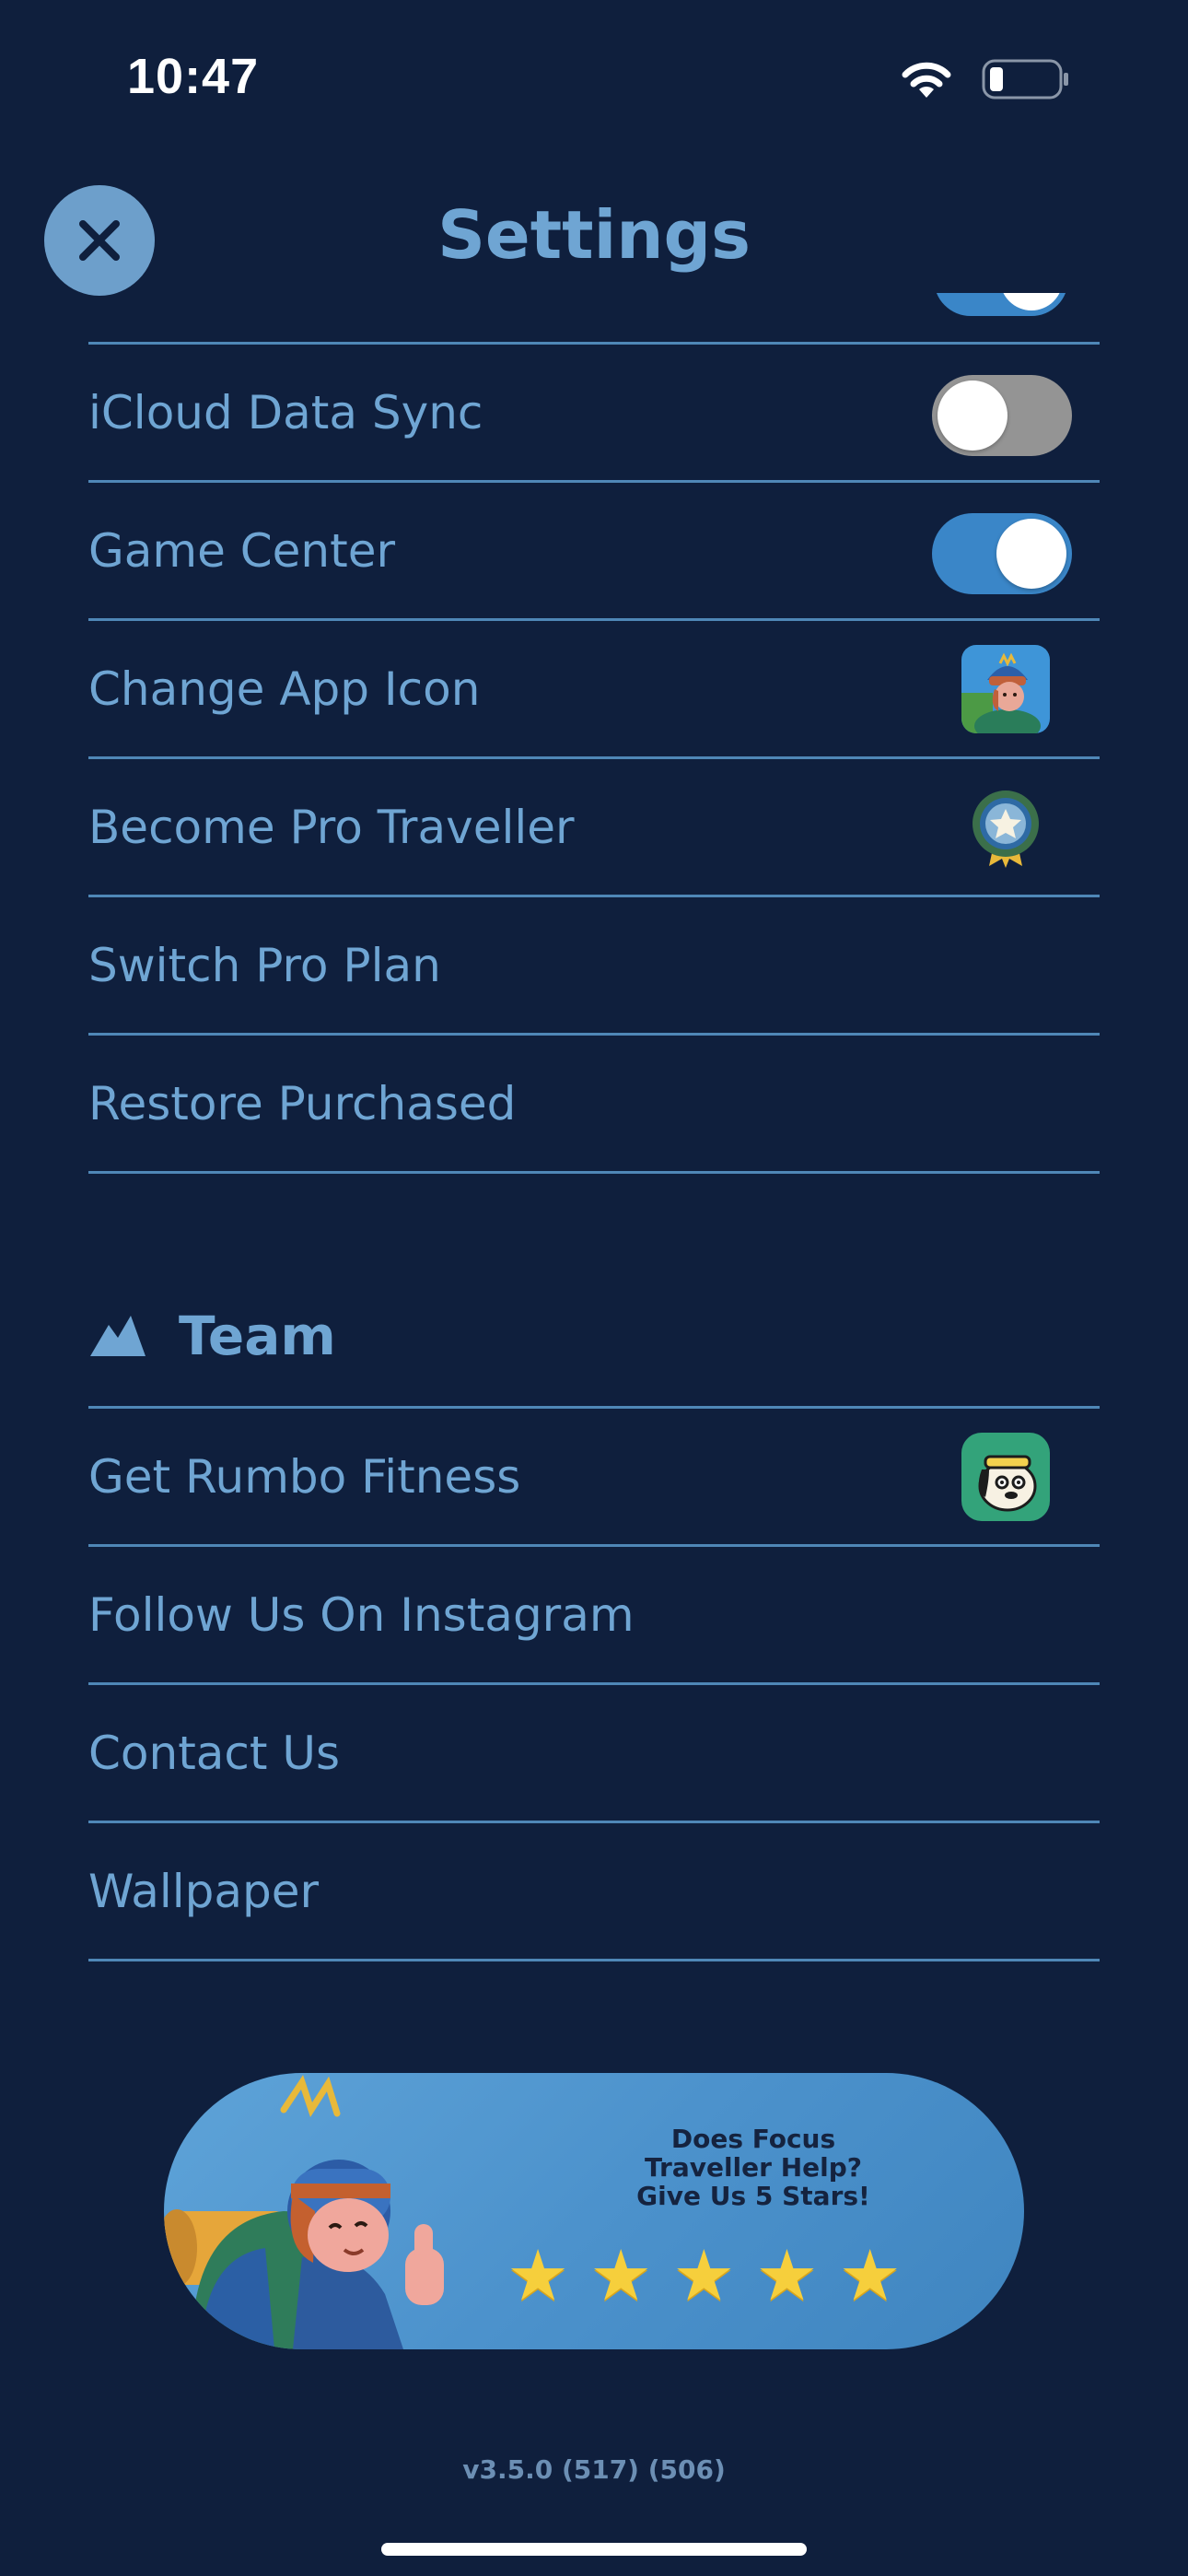 The height and width of the screenshot is (2576, 1188). I want to click on star-rating: ★ ★ ★ ★ ★, so click(705, 2276).